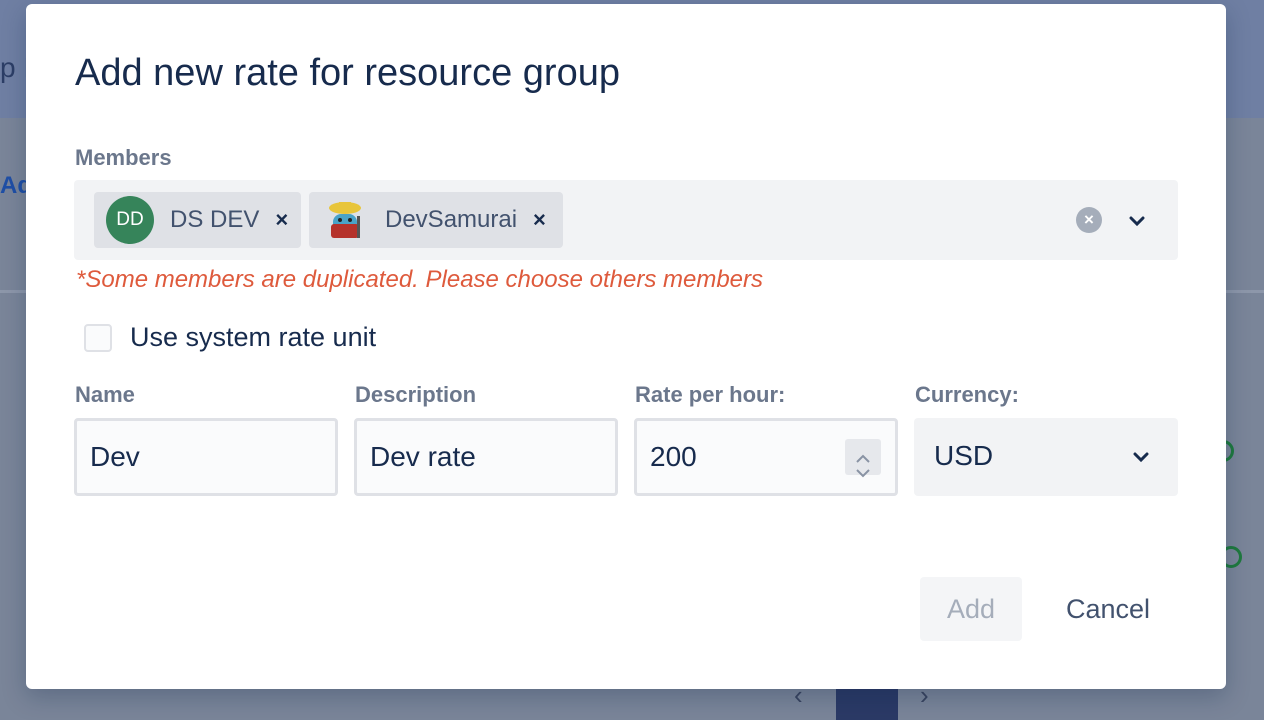 The image size is (1264, 720). I want to click on samurai-avatar, so click(345, 220).